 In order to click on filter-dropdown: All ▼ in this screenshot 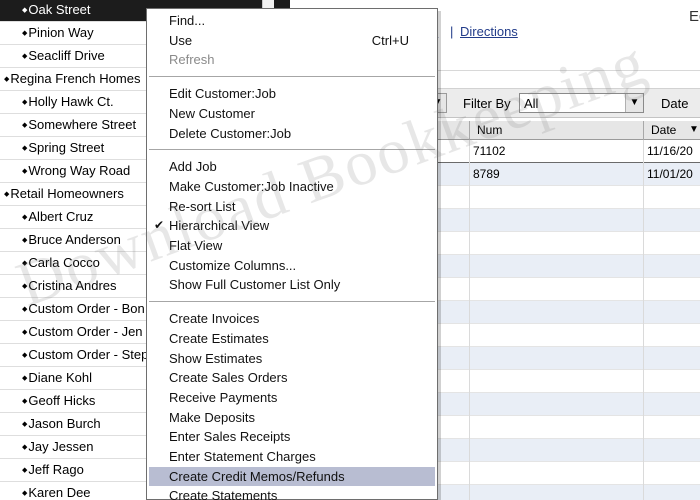, I will do `click(581, 103)`.